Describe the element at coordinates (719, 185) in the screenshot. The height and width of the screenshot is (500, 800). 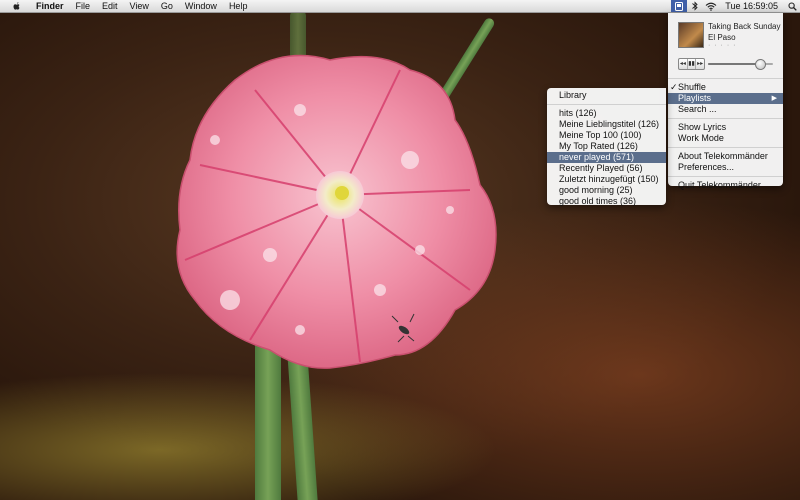
I see `menu-item-label: Quit Telekommänder` at that location.